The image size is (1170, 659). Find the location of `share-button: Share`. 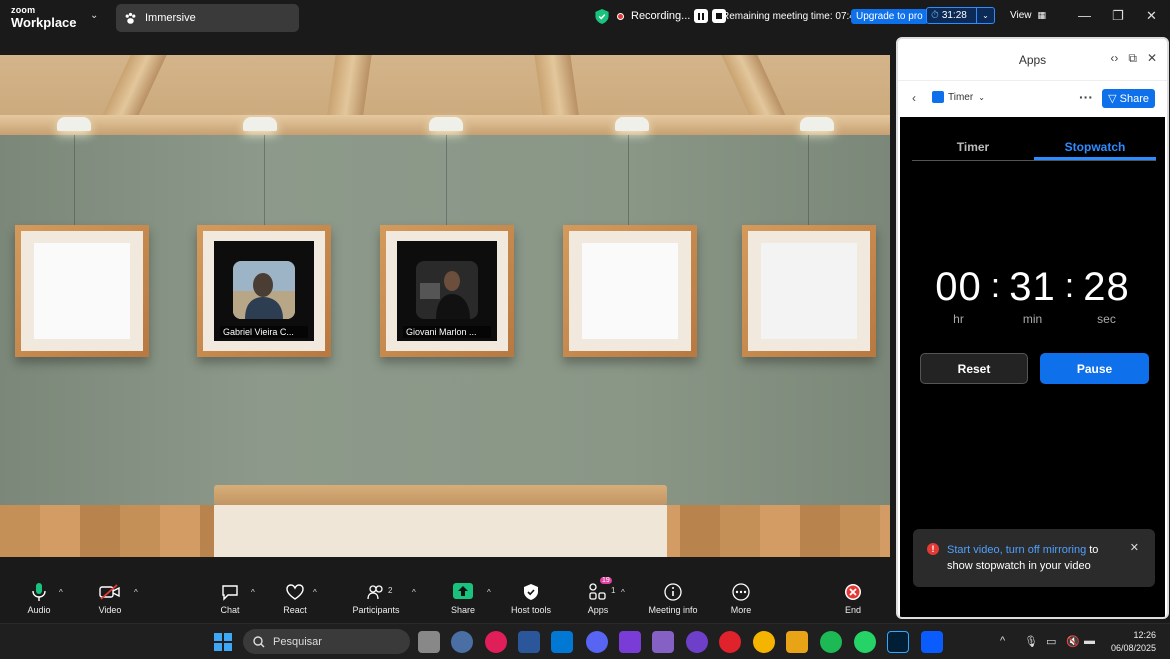

share-button: Share is located at coordinates (463, 598).